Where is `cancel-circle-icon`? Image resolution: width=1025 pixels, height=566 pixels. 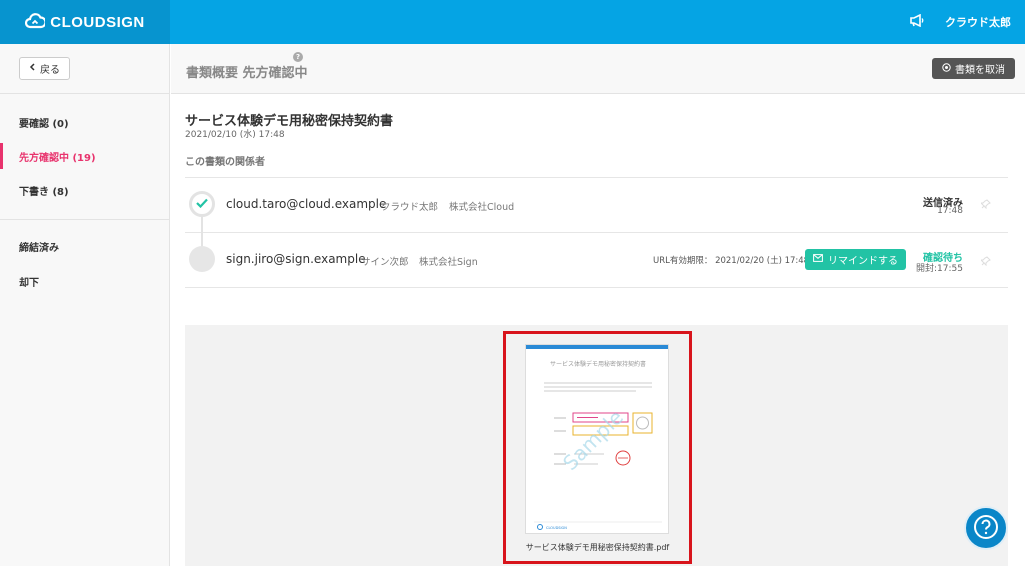
cancel-circle-icon is located at coordinates (946, 68).